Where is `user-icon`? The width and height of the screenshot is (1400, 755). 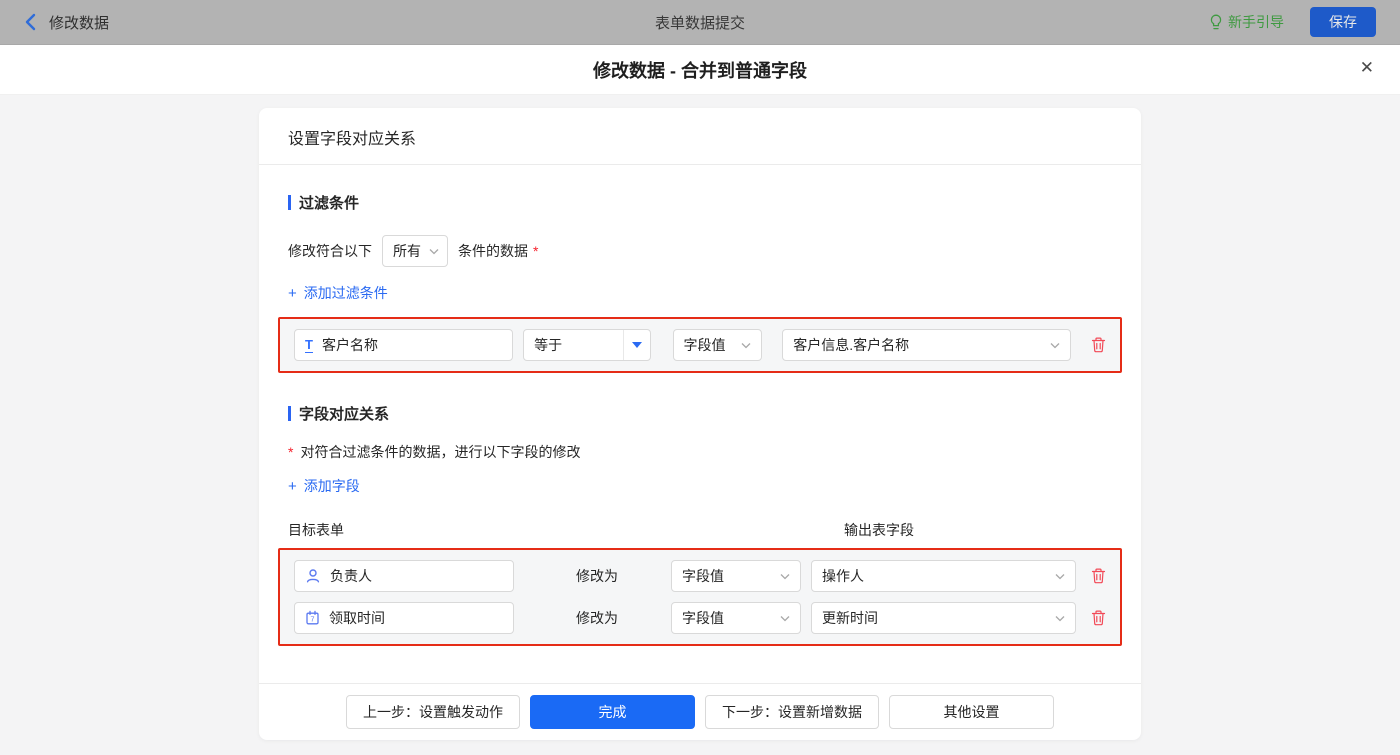 user-icon is located at coordinates (313, 576).